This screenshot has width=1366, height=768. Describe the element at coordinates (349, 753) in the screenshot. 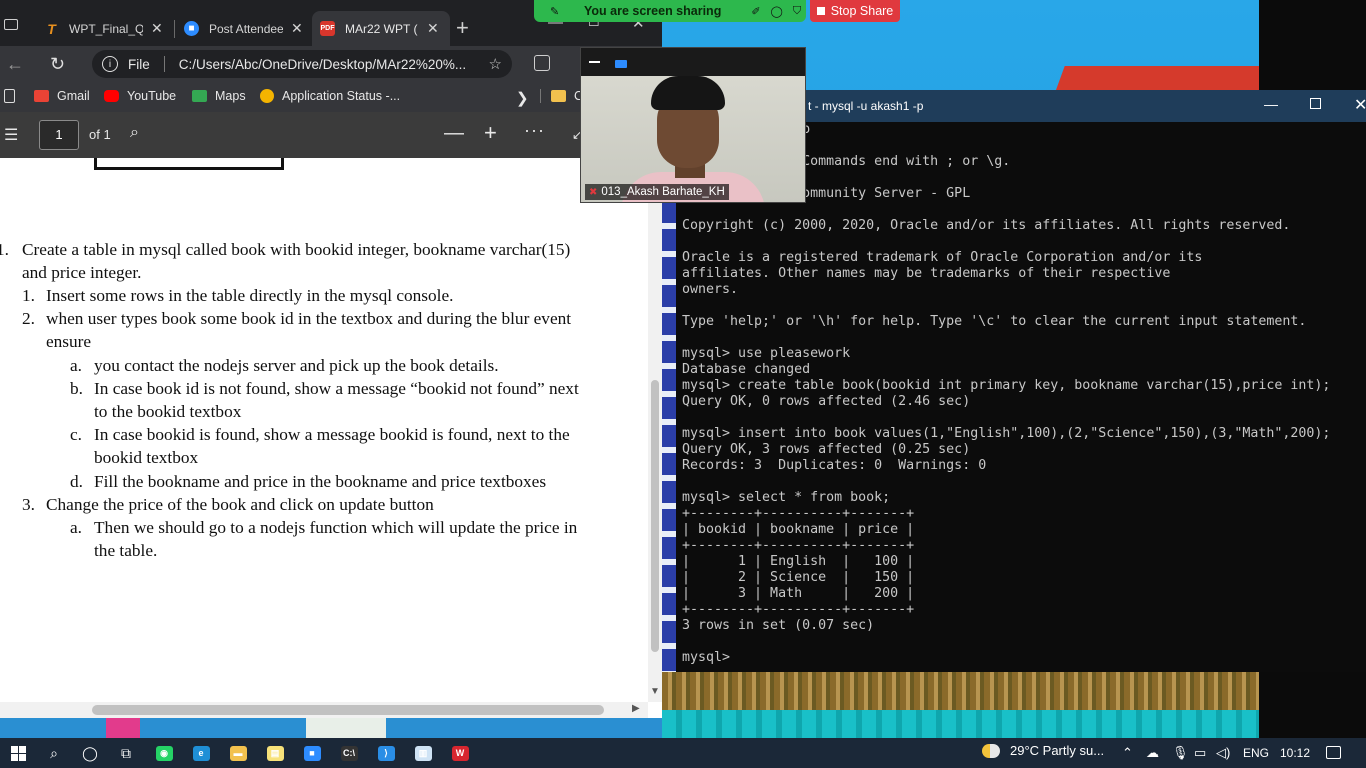

I see `cmd-icon: C:\` at that location.